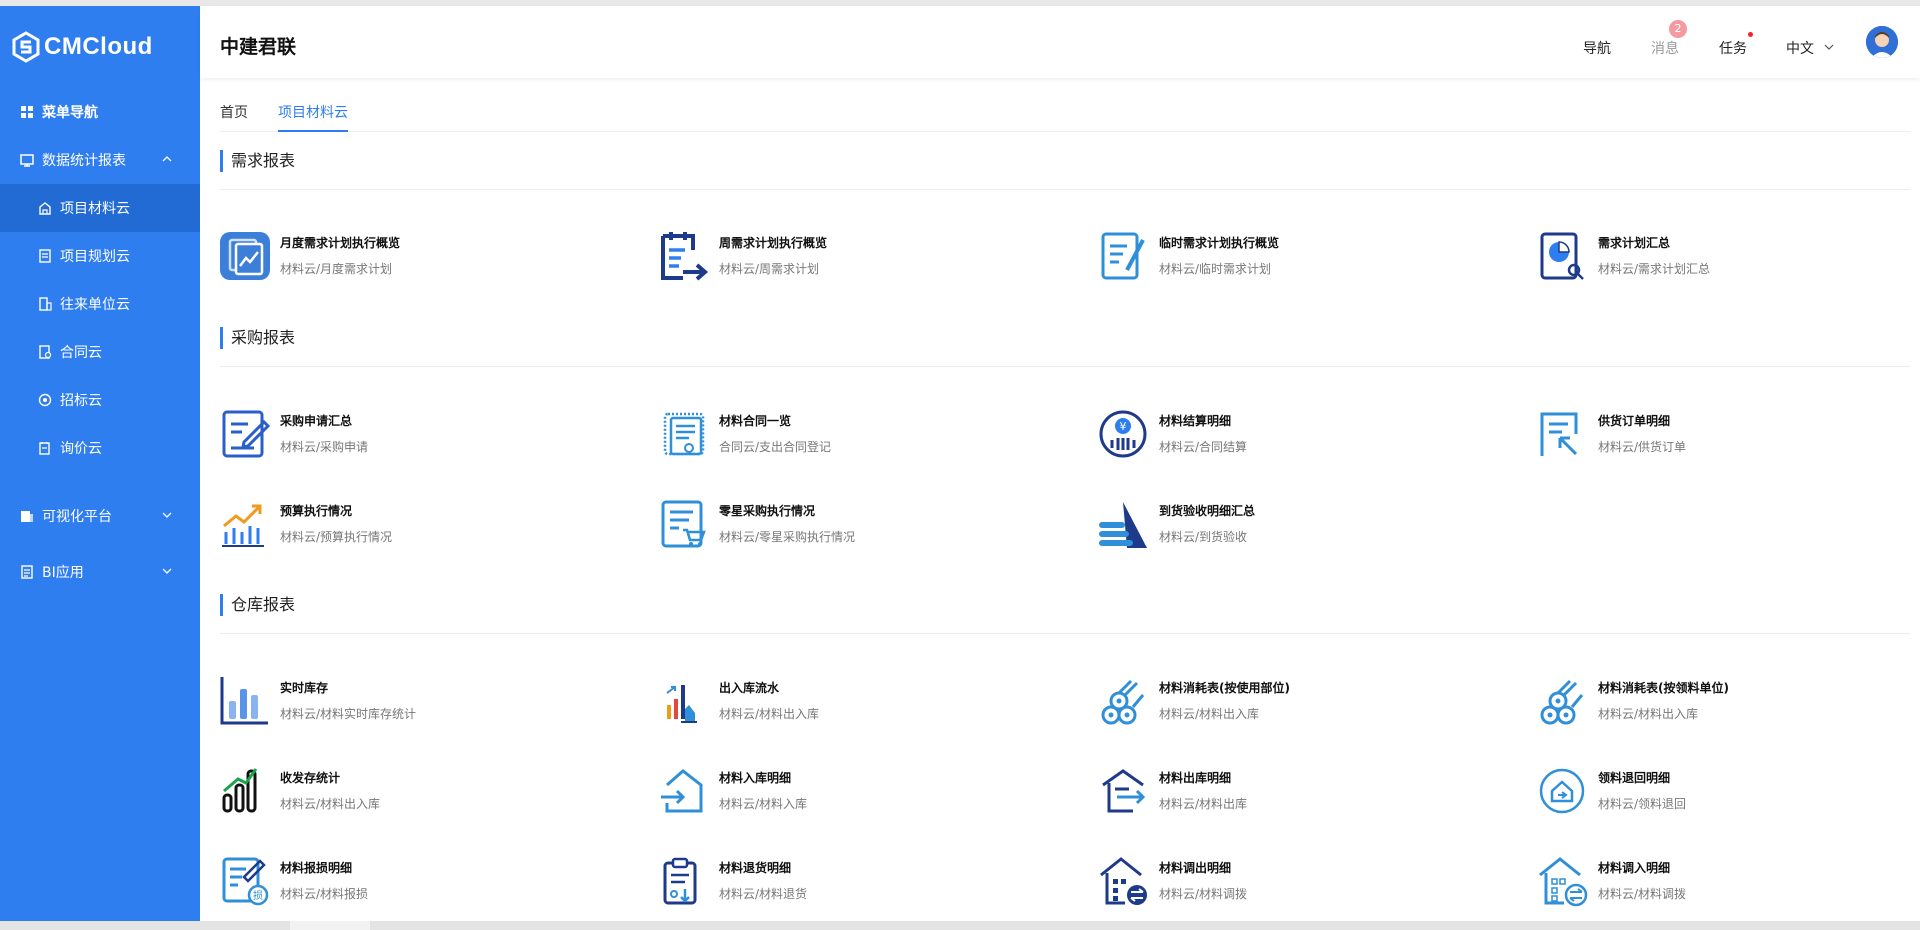 The image size is (1920, 930). What do you see at coordinates (1299, 789) in the screenshot?
I see `report-card: 材料出库明细 材料云/材料出库` at bounding box center [1299, 789].